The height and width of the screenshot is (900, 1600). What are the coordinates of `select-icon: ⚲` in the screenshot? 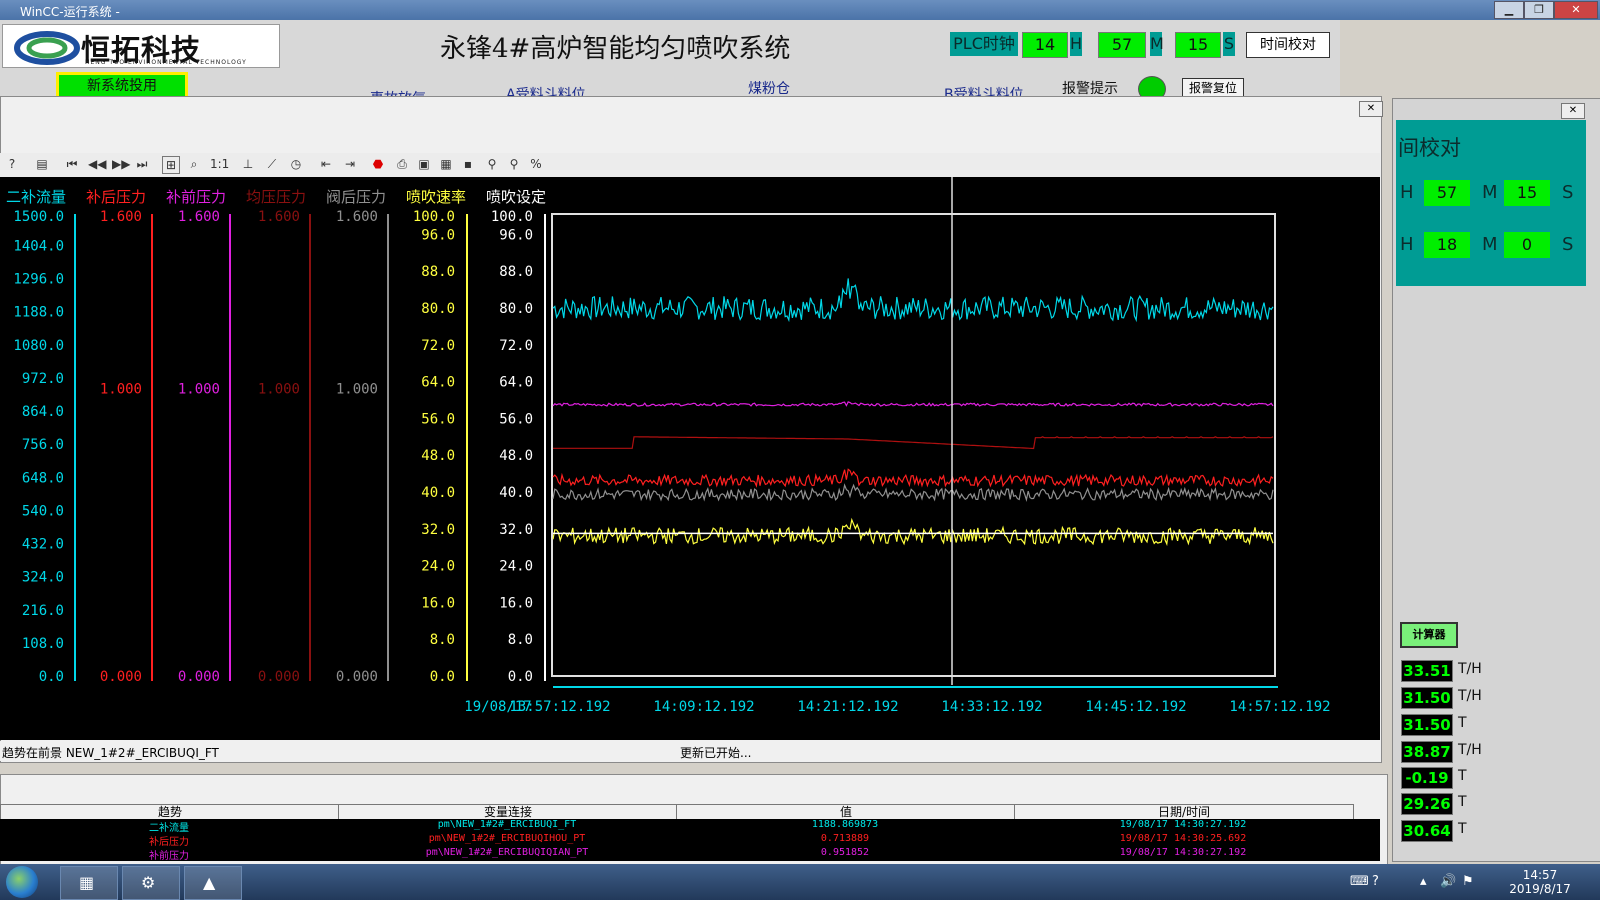 It's located at (492, 164).